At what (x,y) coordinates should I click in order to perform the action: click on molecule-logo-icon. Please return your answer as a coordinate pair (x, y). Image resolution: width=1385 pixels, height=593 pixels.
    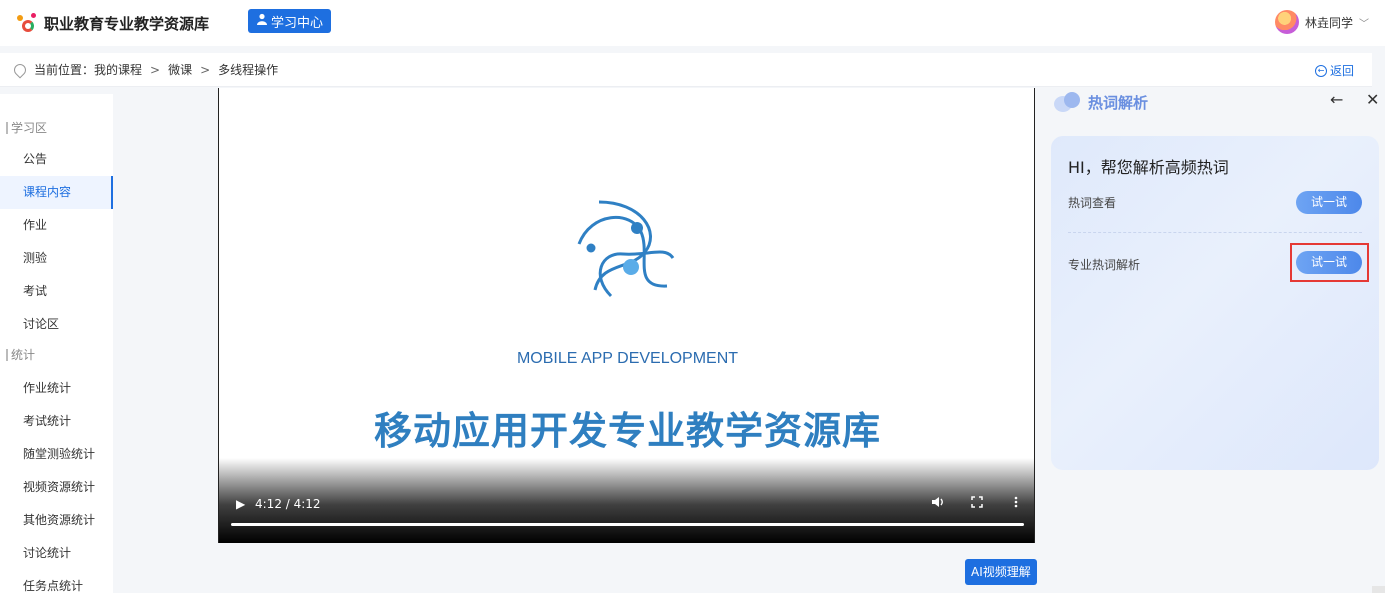
    Looking at the image, I should click on (626, 249).